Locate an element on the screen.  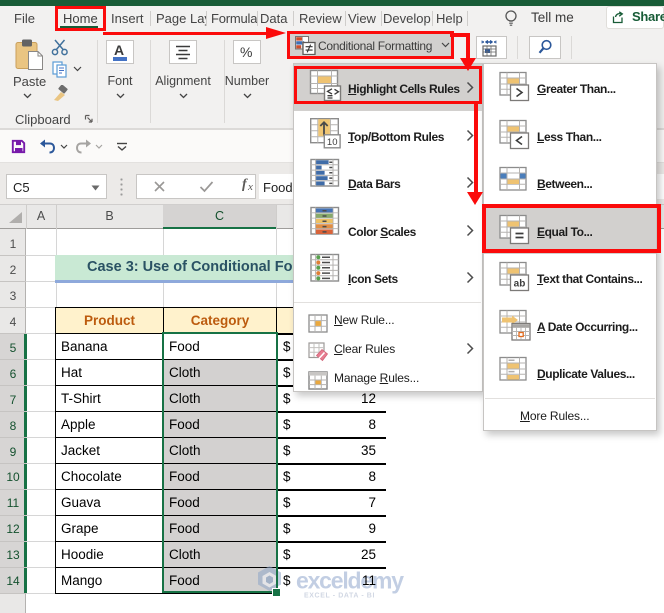
svg-text: ab is located at coordinates (520, 284).